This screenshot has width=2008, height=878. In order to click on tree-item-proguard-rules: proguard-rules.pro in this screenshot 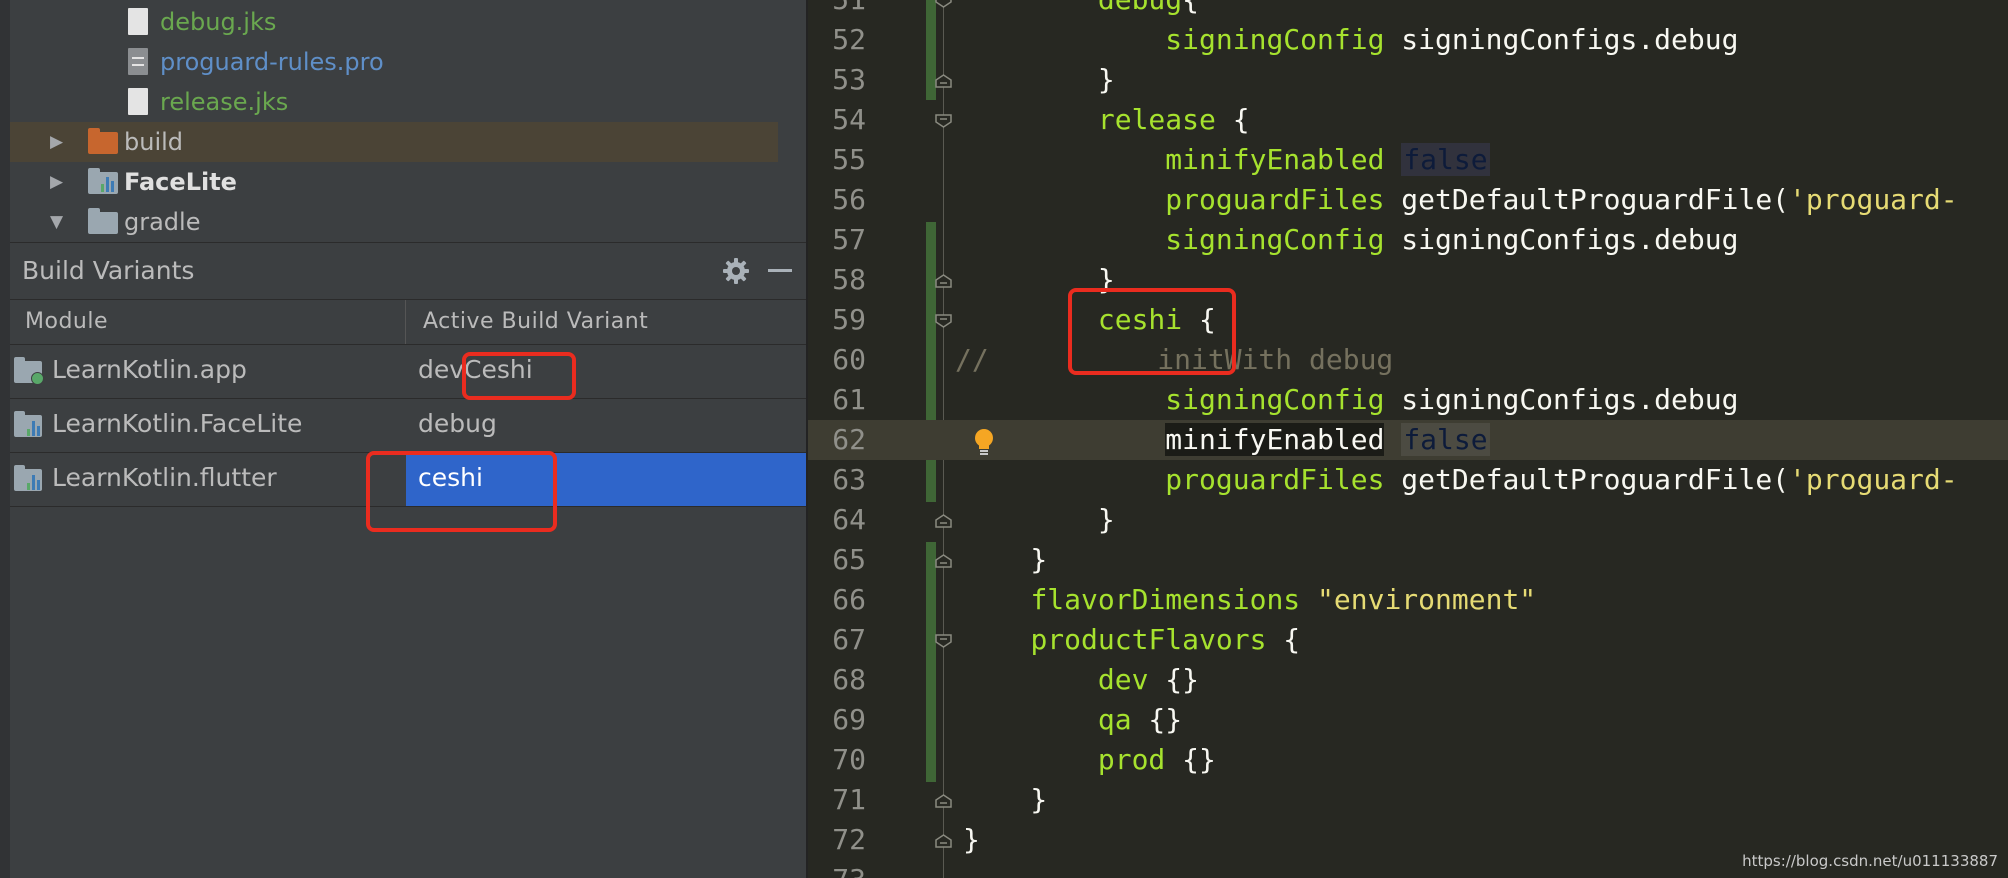, I will do `click(394, 62)`.